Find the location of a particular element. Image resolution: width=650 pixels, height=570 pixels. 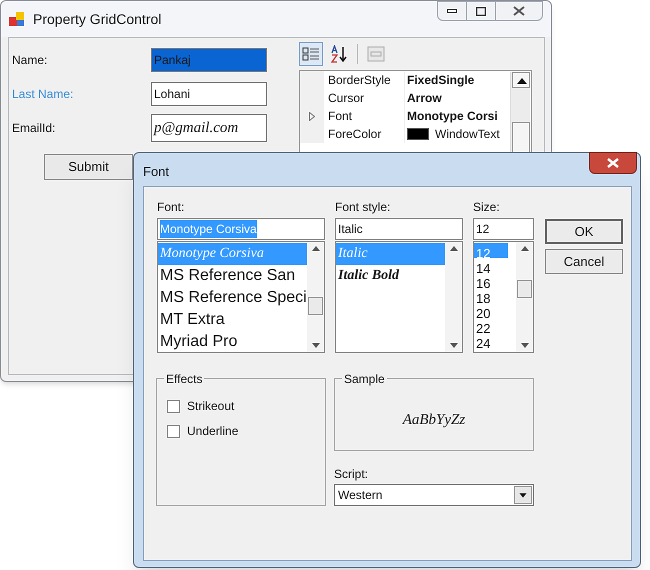

style-field: Italic is located at coordinates (399, 229).